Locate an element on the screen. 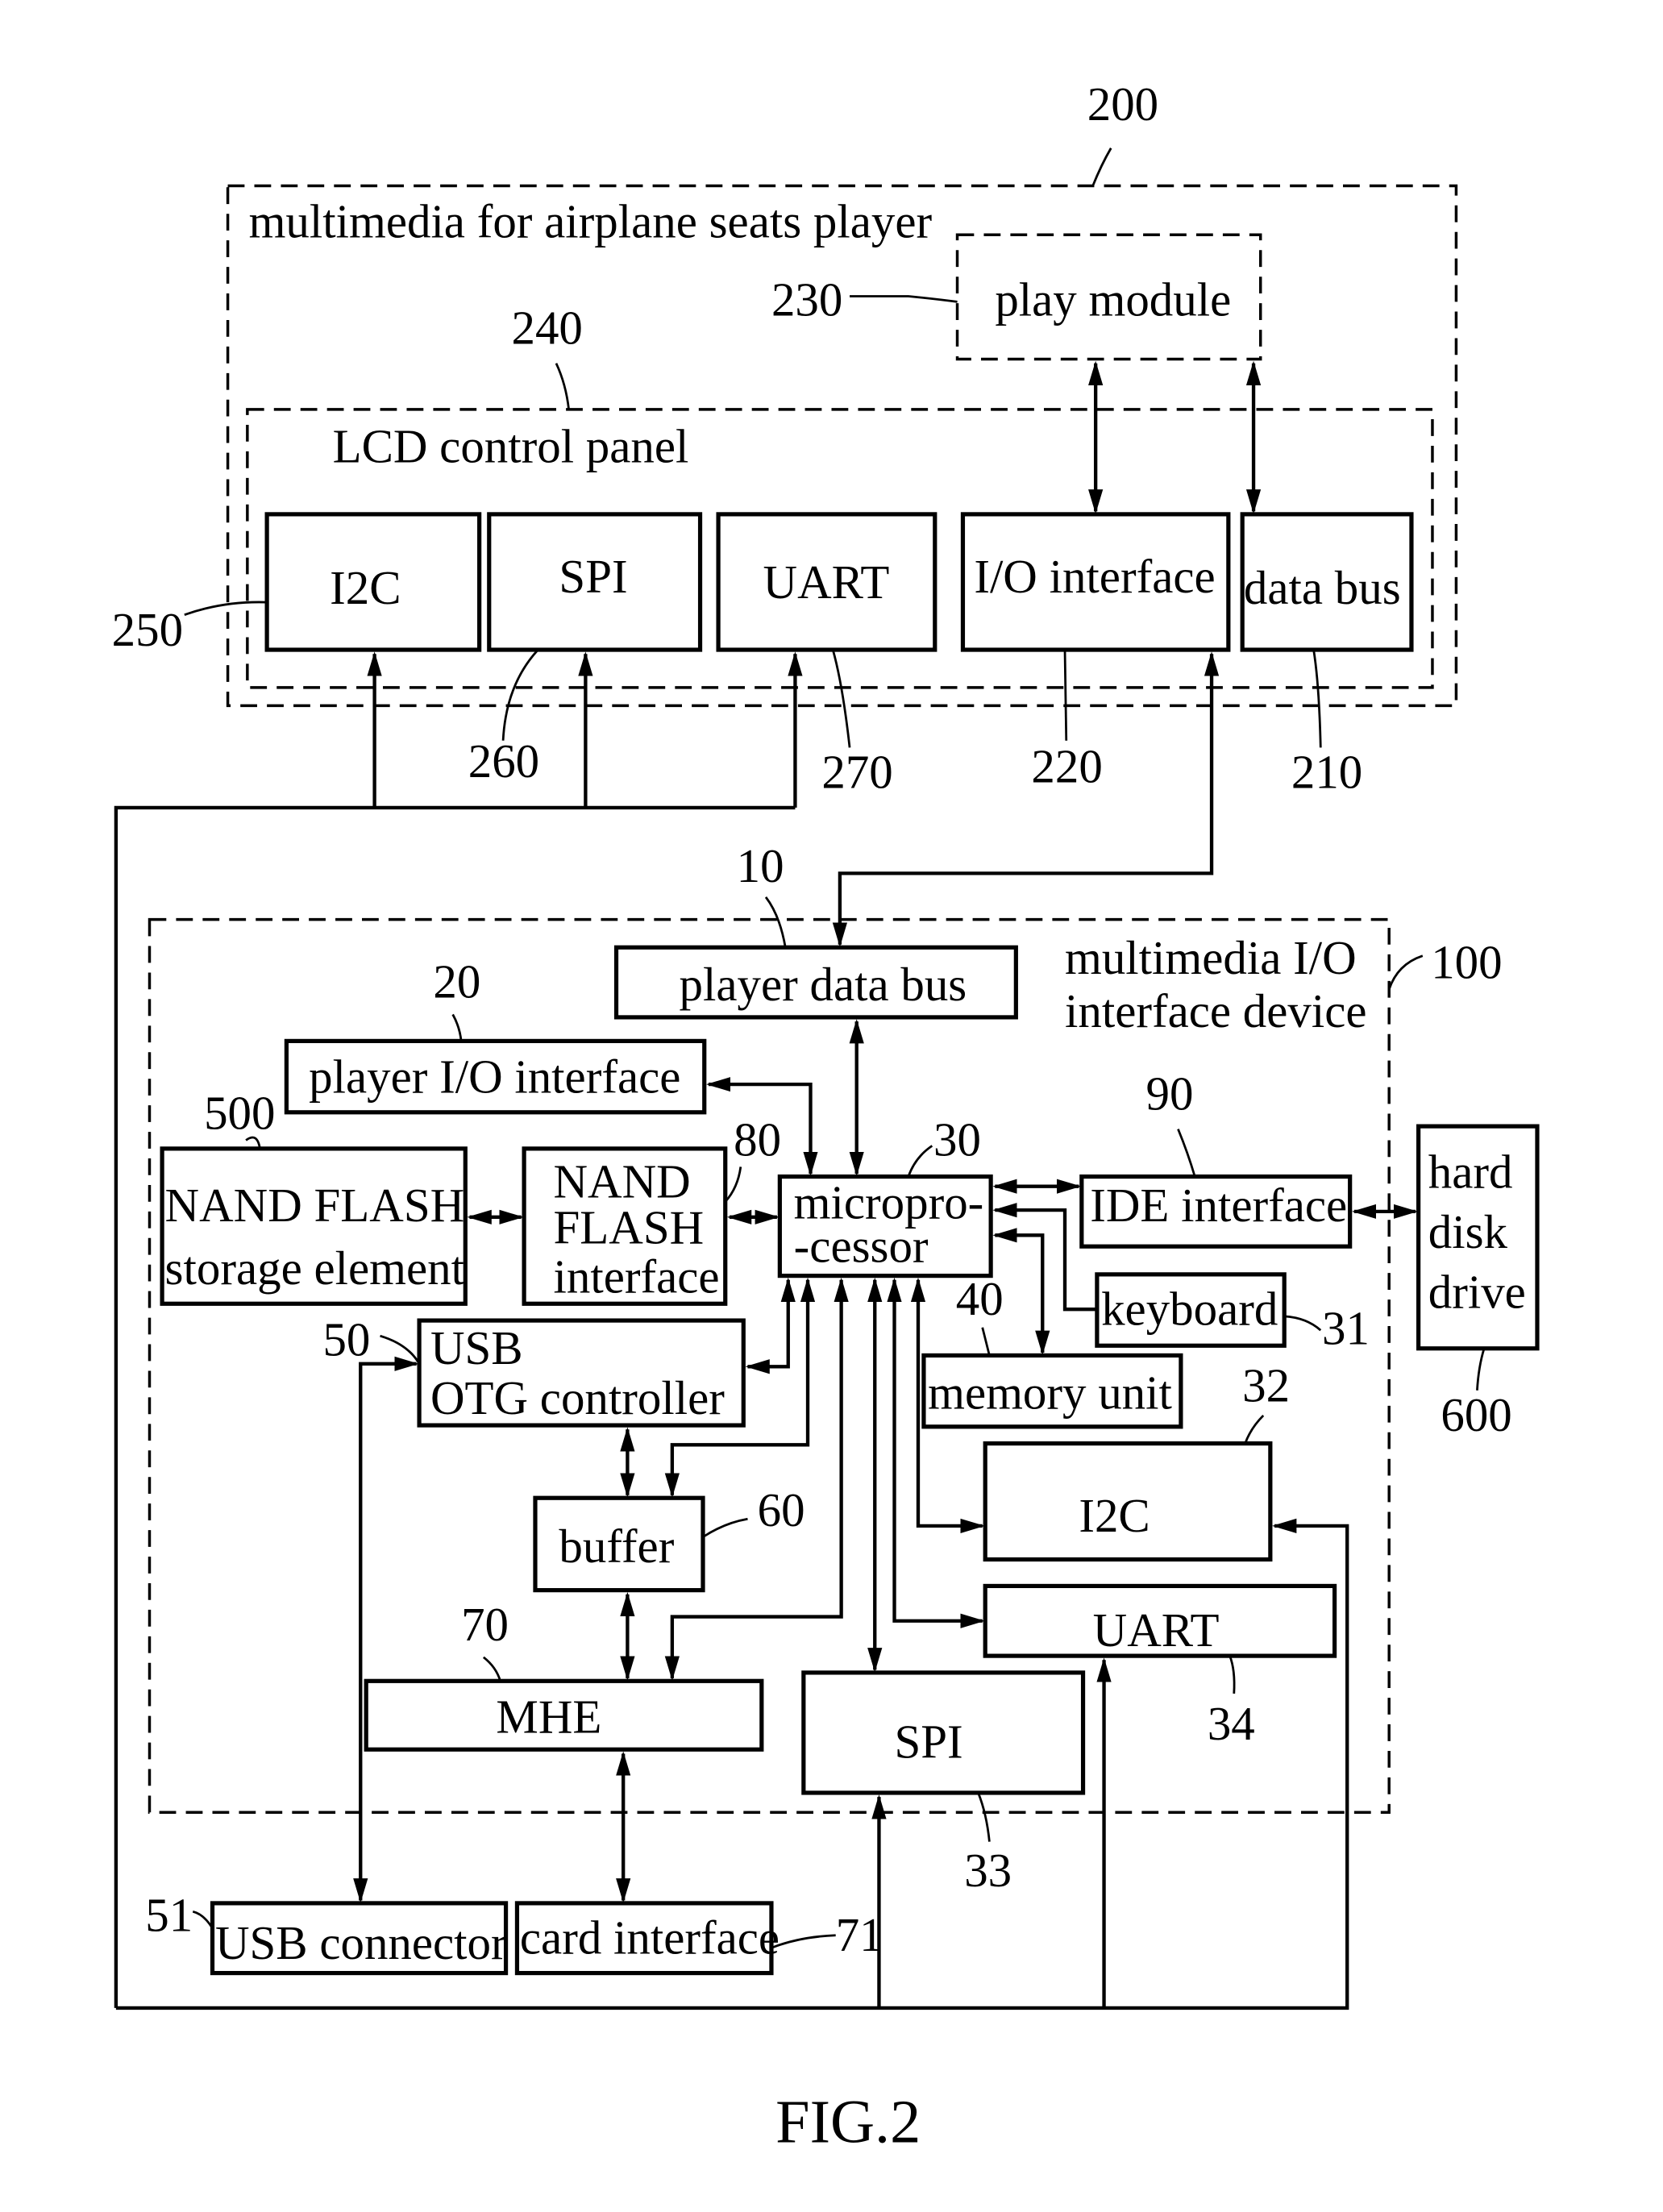 Image resolution: width=1663 pixels, height=2212 pixels. ref-600: 600 is located at coordinates (1476, 1414).